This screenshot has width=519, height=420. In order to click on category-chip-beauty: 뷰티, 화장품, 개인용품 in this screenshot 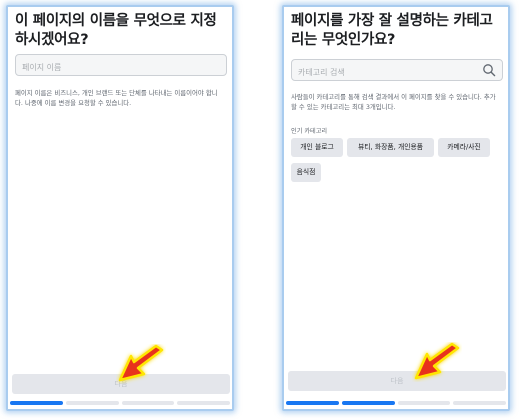, I will do `click(390, 147)`.